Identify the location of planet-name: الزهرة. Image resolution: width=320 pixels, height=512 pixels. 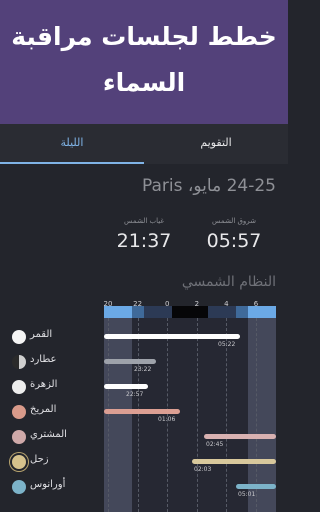
(44, 384).